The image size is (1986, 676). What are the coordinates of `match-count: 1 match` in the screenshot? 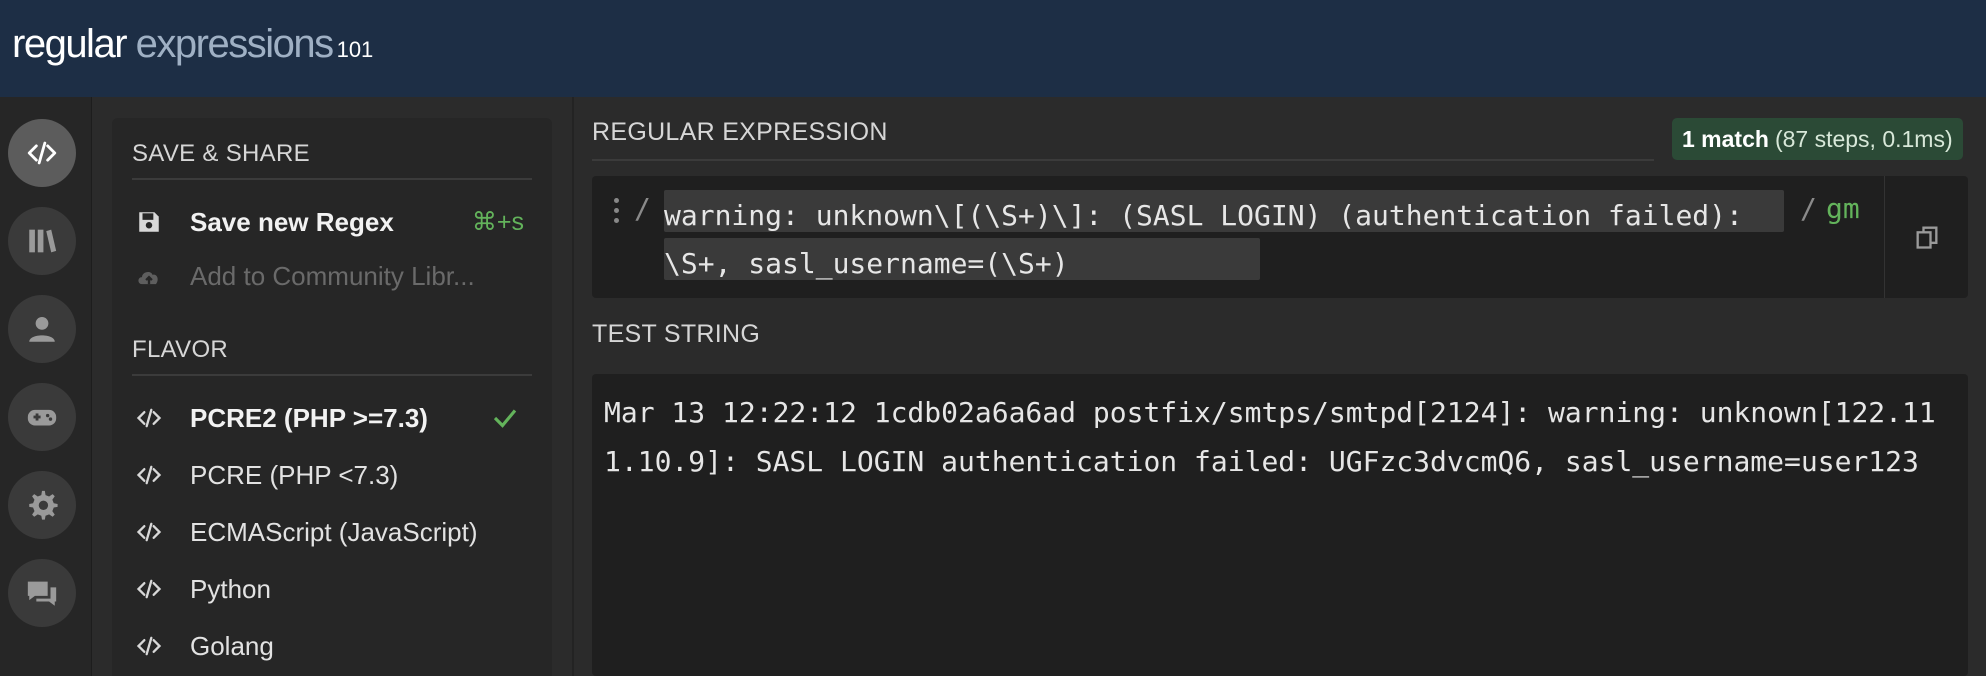 It's located at (1725, 138).